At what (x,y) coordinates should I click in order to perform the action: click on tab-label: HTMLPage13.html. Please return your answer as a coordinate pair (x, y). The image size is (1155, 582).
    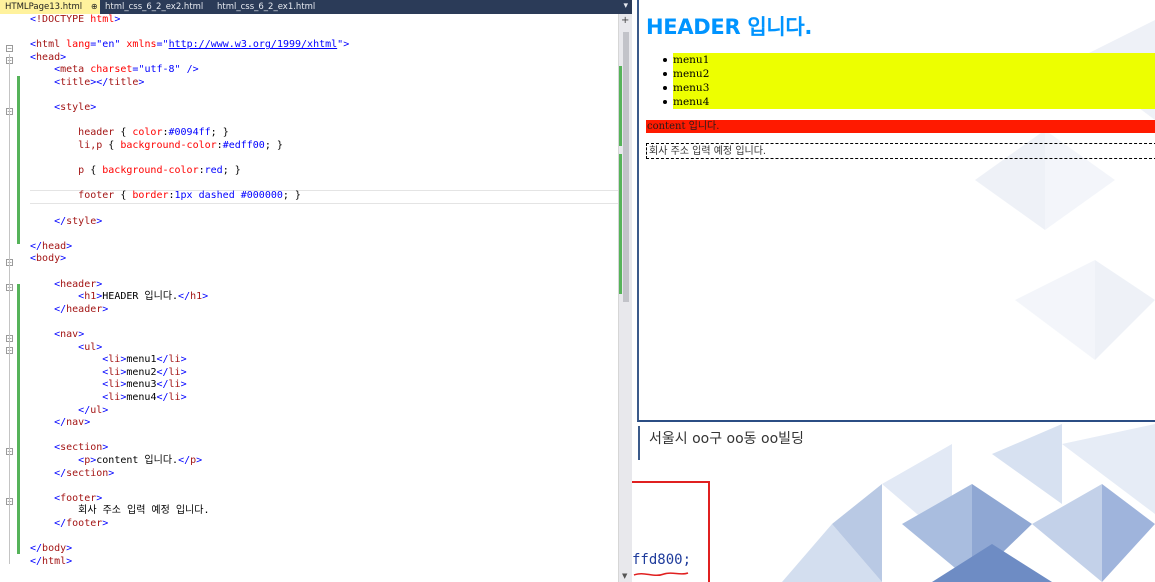
    Looking at the image, I should click on (44, 7).